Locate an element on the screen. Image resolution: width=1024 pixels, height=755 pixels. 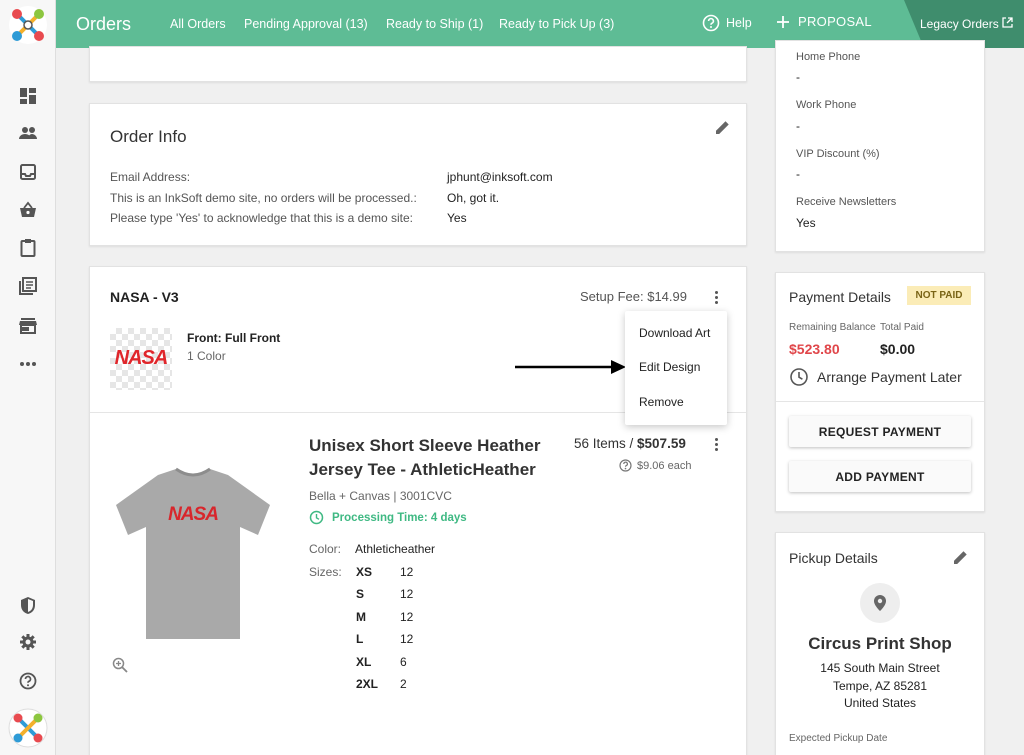
size-name: XL is located at coordinates (364, 662).